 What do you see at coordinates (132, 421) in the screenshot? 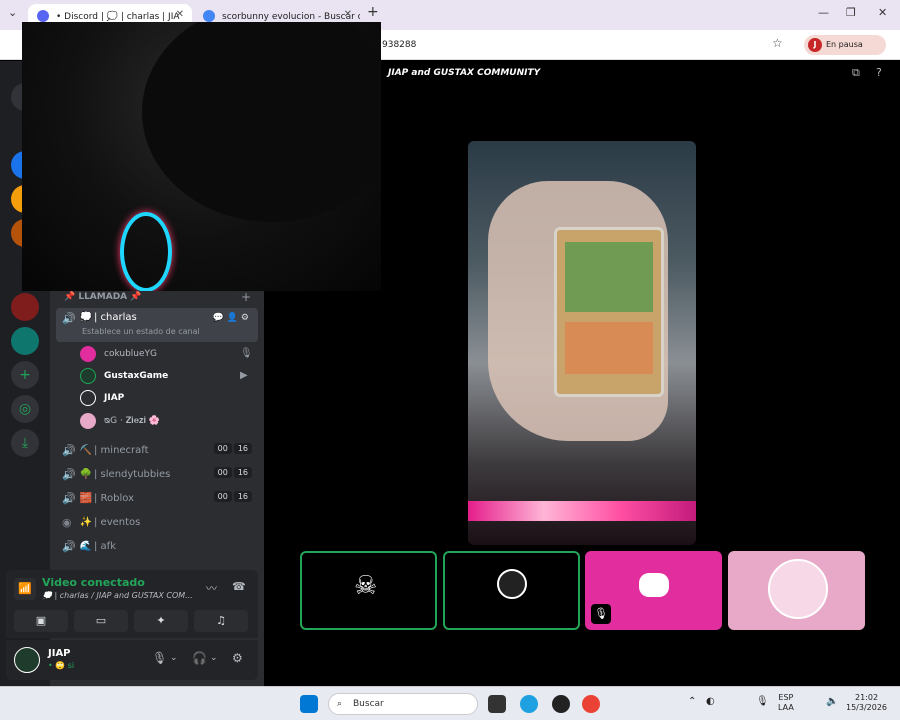
I see `user-name: ᴓG · 𝐙𝐢𝐞𝐳𝐢 🌸` at bounding box center [132, 421].